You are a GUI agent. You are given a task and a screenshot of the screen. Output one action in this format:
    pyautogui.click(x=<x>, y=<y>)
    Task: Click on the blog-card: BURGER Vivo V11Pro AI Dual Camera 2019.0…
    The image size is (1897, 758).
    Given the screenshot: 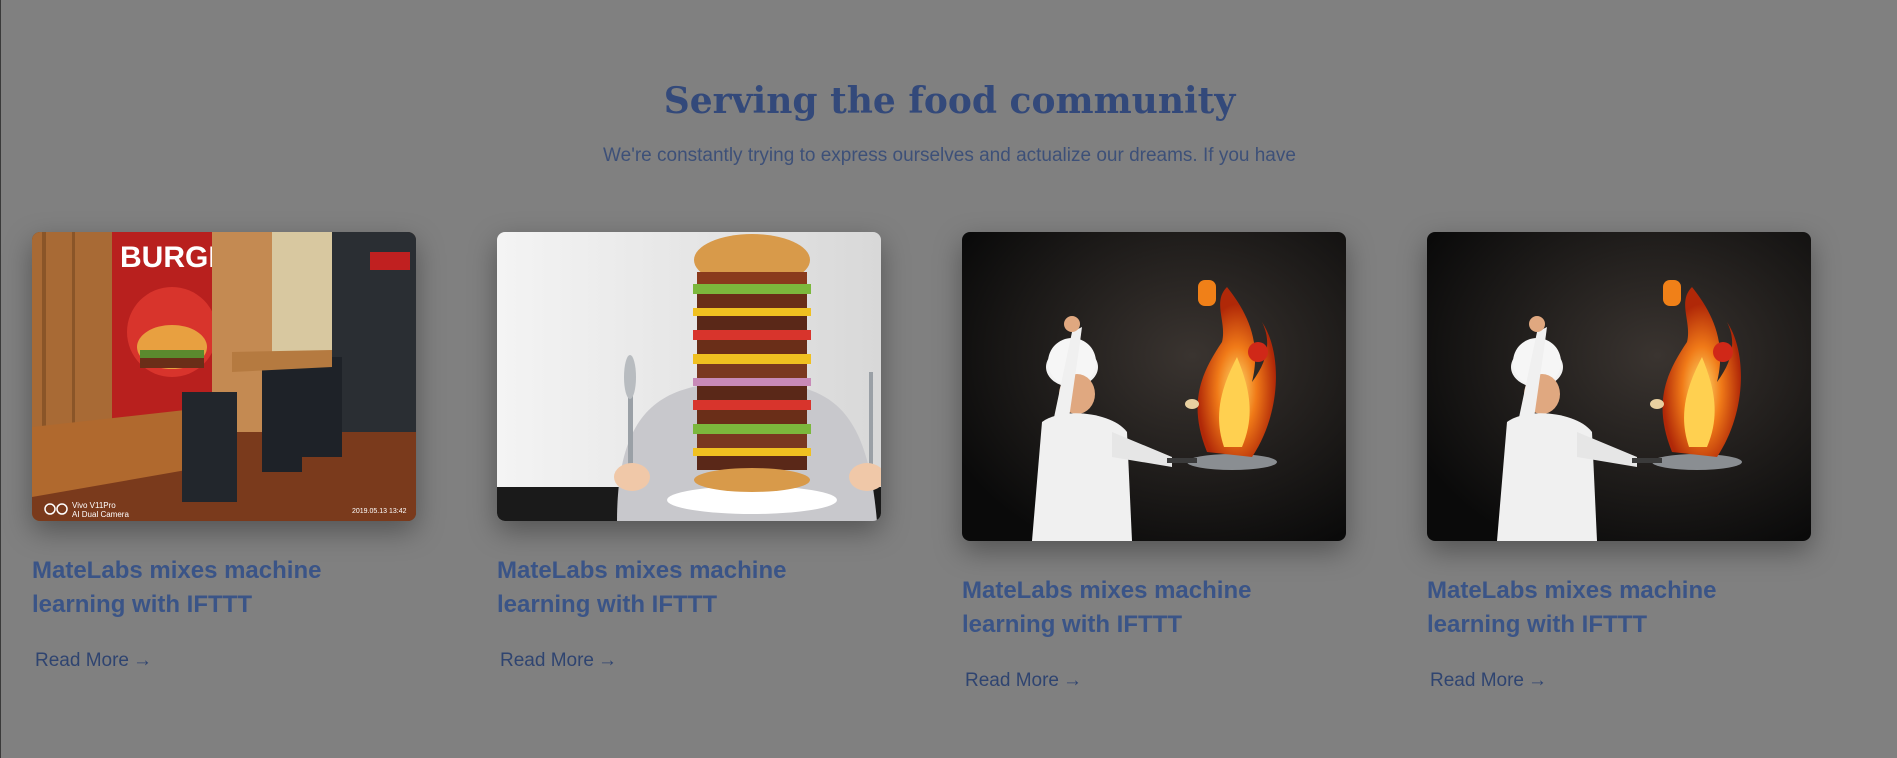 What is the action you would take?
    pyautogui.click(x=224, y=452)
    